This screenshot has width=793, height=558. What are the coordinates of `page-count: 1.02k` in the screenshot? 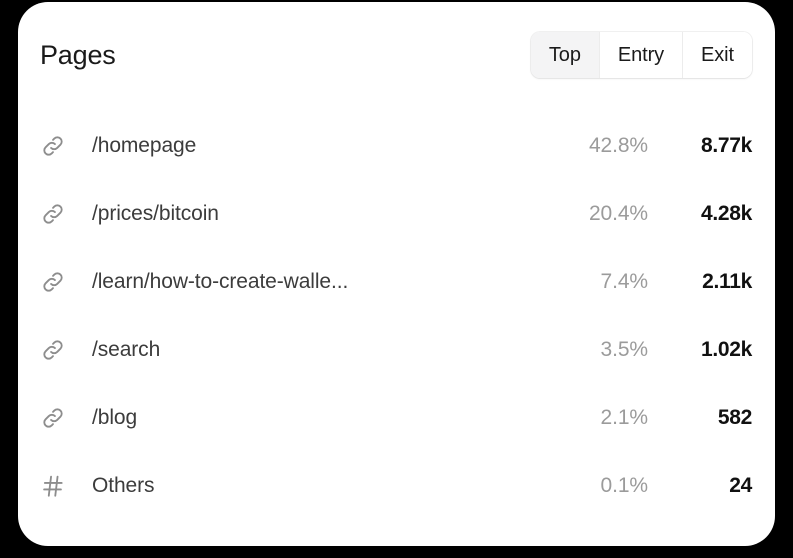 It's located at (726, 349).